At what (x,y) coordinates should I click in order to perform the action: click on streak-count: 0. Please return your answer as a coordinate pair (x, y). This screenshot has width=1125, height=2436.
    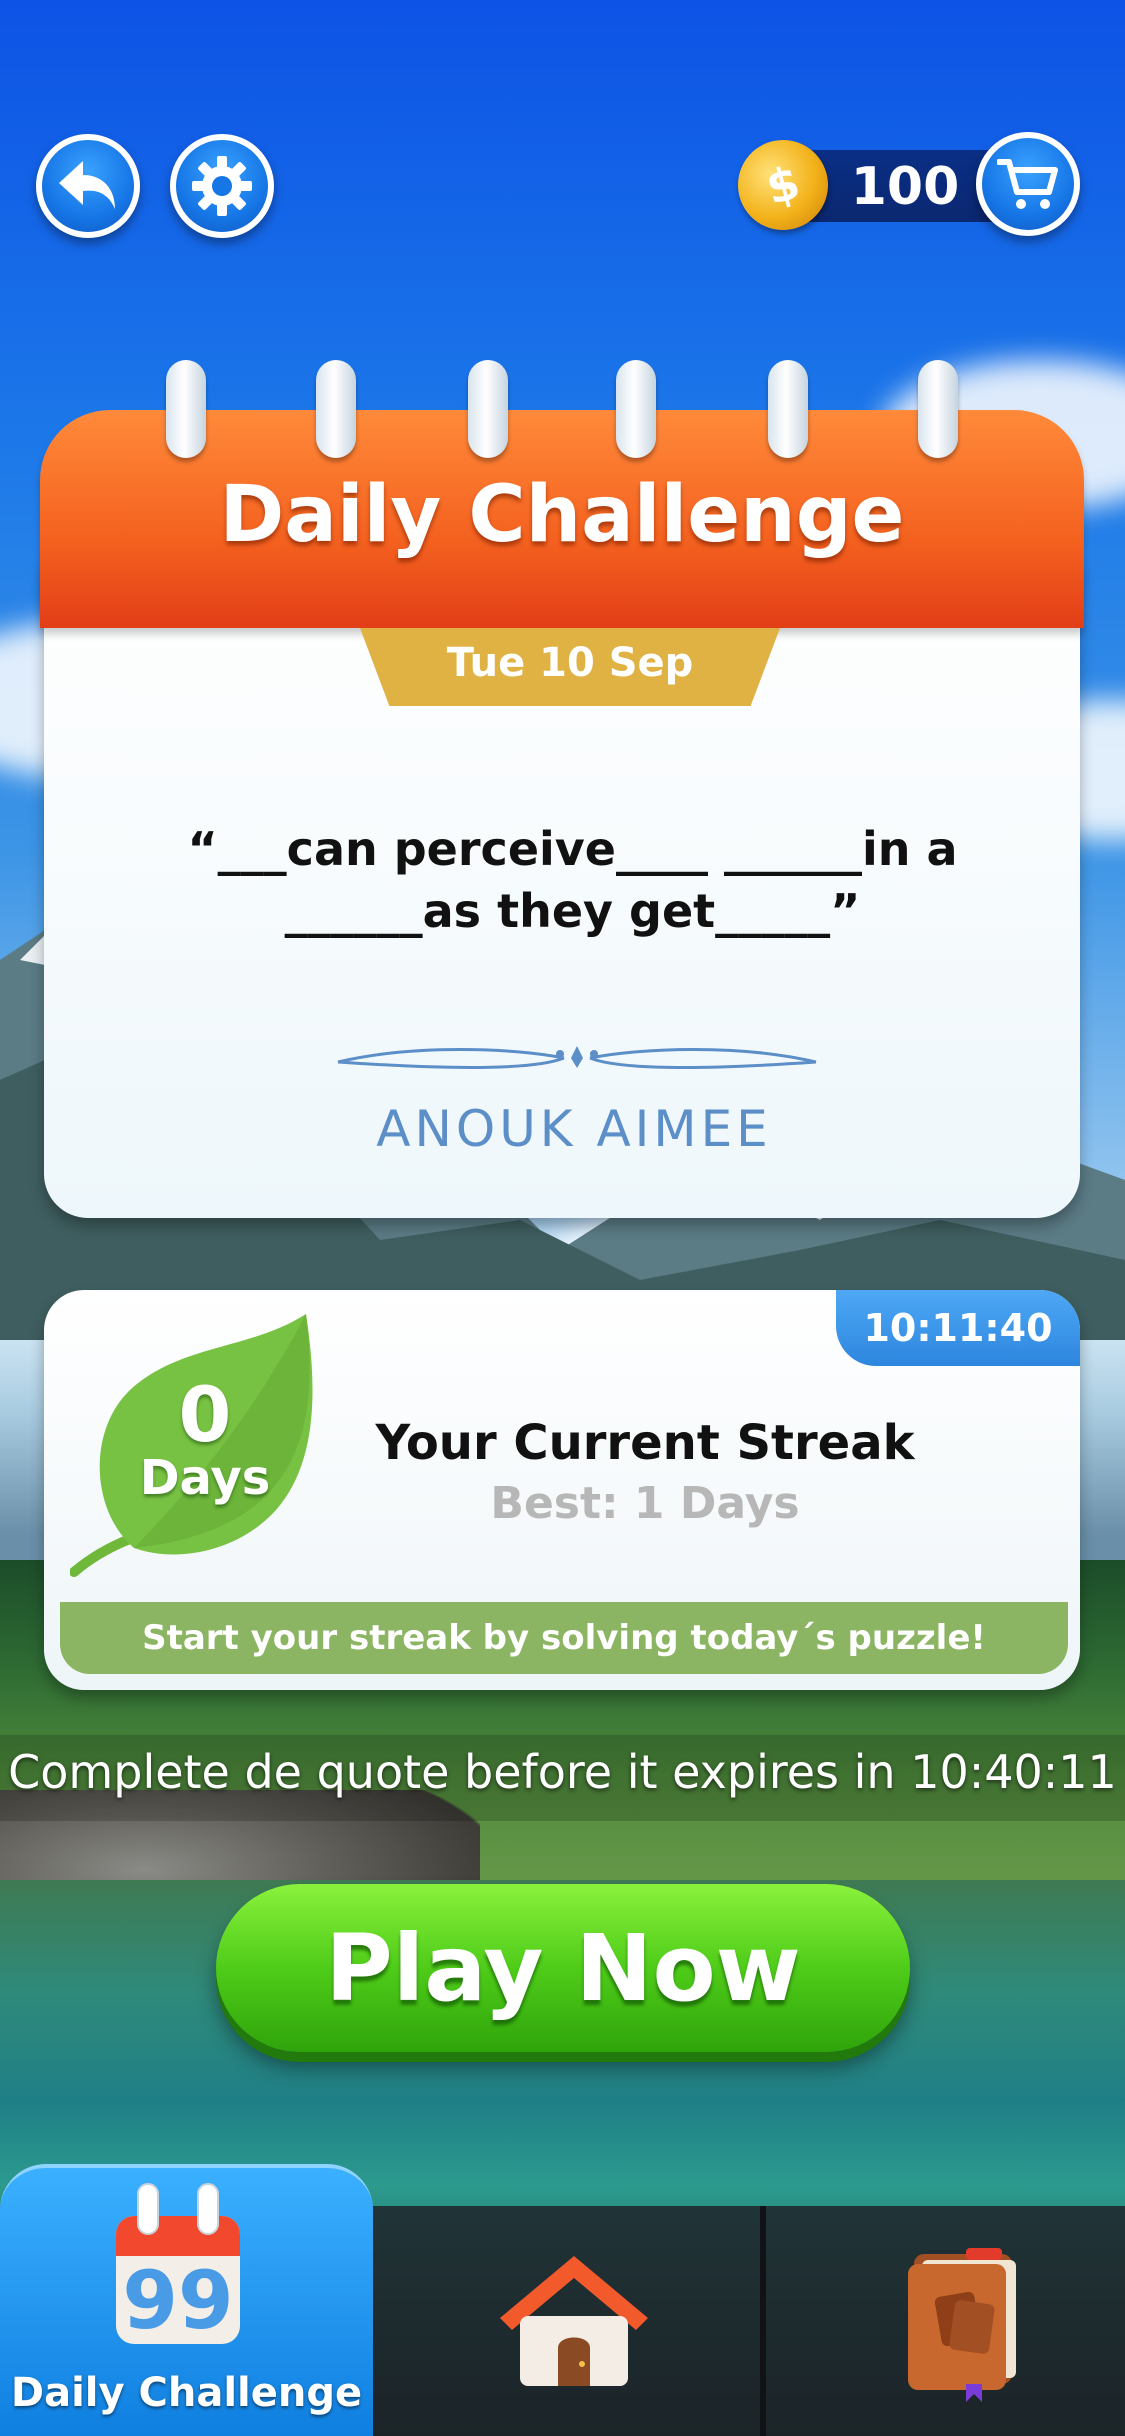
    Looking at the image, I should click on (205, 1414).